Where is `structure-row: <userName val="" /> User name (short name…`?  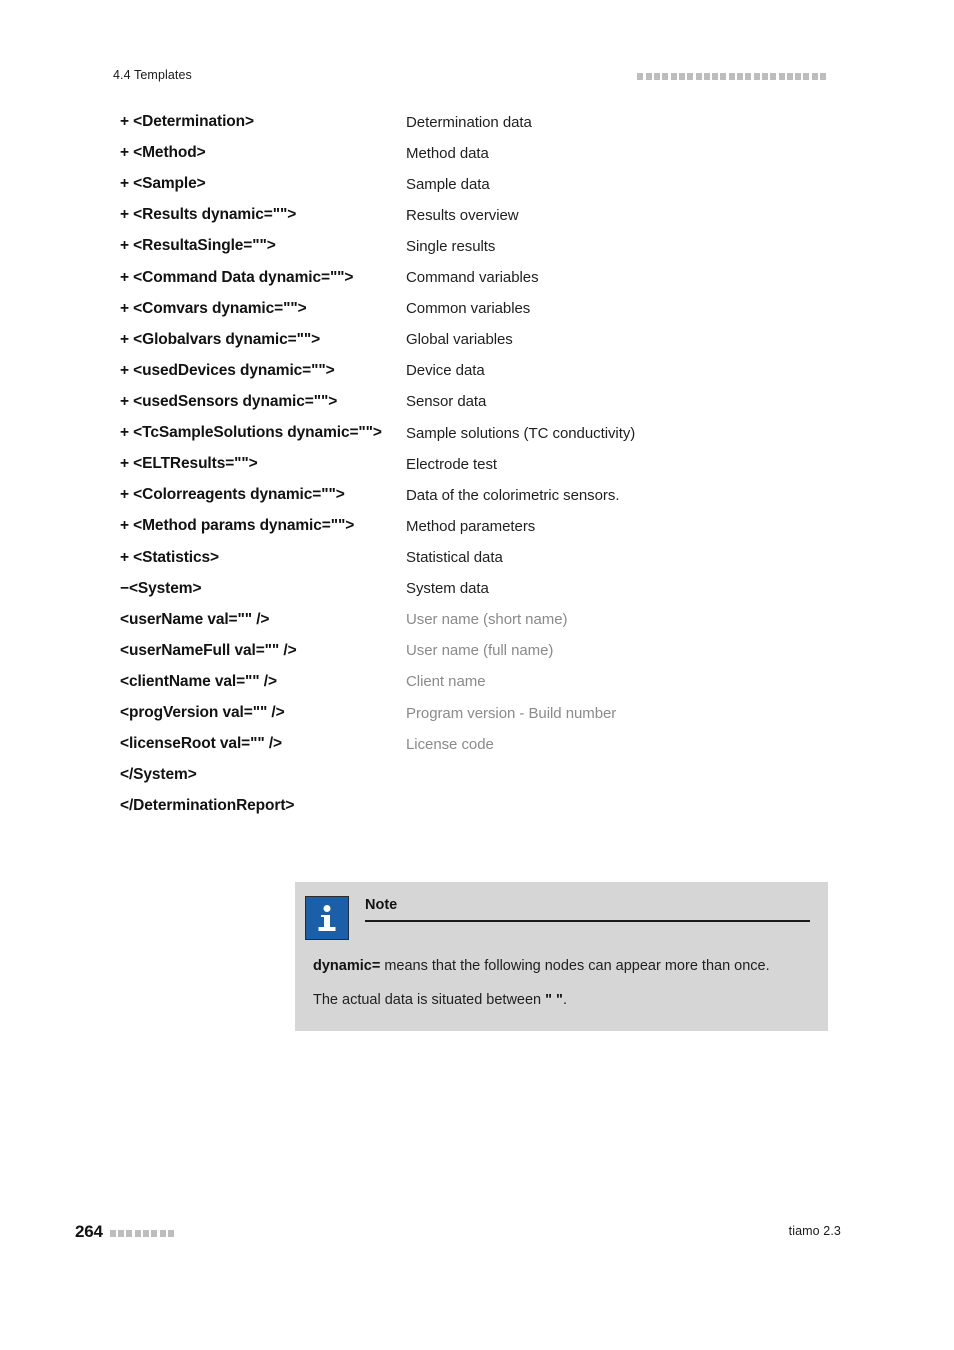 structure-row: <userName val="" /> User name (short name… is located at coordinates (480, 620).